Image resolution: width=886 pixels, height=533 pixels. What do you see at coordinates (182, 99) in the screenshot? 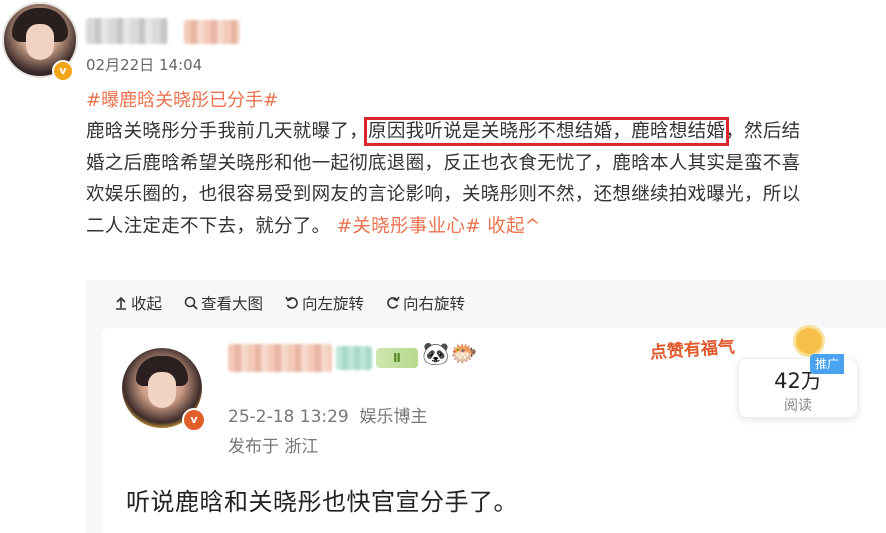
I see `topic-hashtag: #曝鹿晗关晓彤已分手#` at bounding box center [182, 99].